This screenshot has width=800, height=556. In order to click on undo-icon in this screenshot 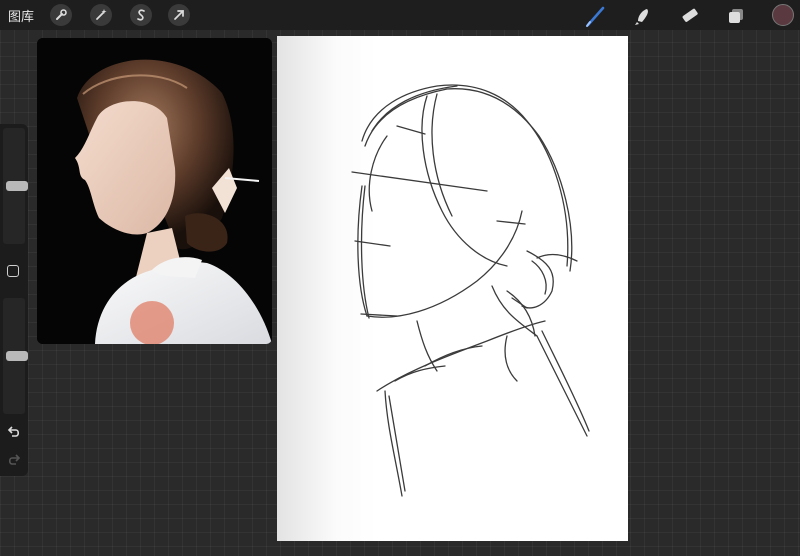, I will do `click(13, 431)`.